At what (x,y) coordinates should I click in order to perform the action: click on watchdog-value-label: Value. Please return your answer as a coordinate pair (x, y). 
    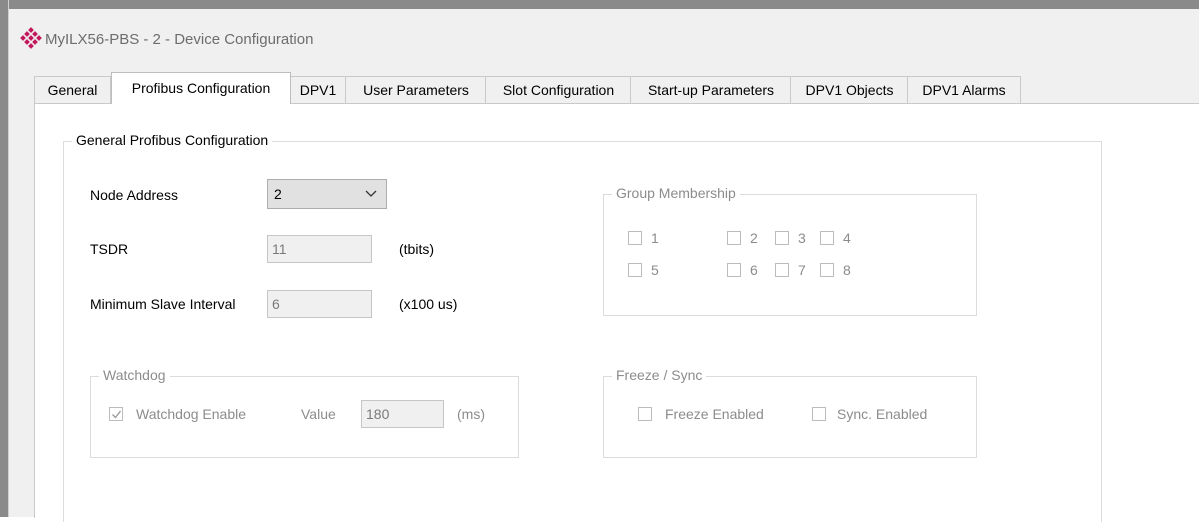
    Looking at the image, I should click on (318, 414).